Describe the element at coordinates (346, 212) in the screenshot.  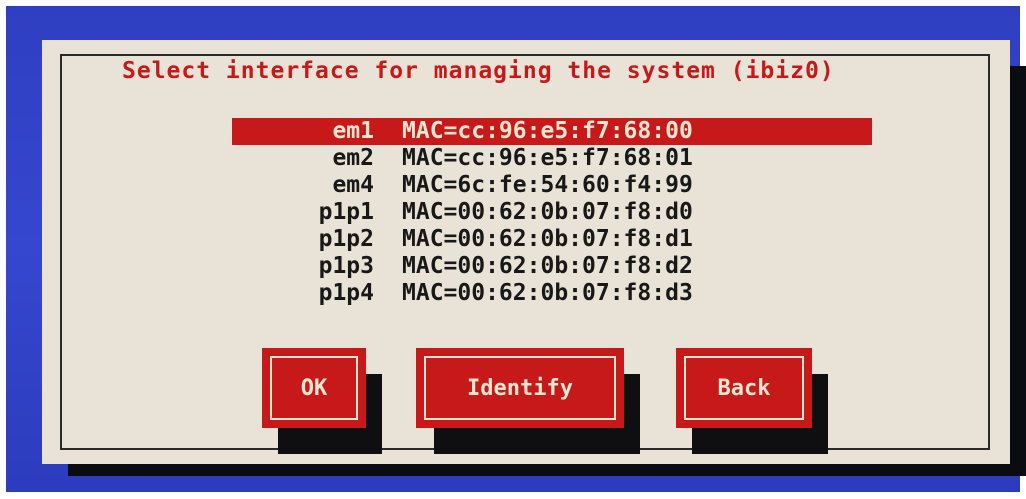
I see `interface-name: p1p1` at that location.